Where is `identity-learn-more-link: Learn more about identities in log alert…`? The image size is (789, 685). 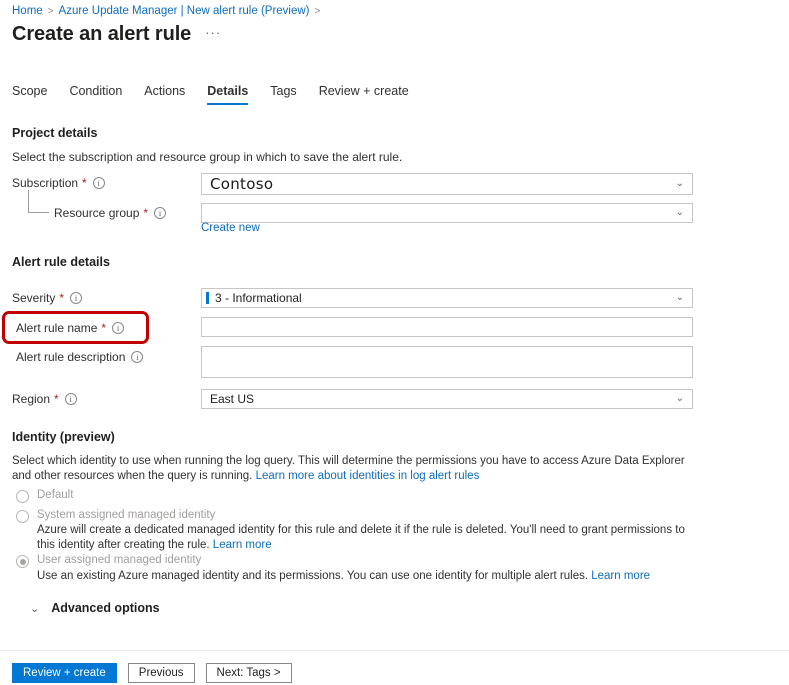 identity-learn-more-link: Learn more about identities in log alert… is located at coordinates (368, 476).